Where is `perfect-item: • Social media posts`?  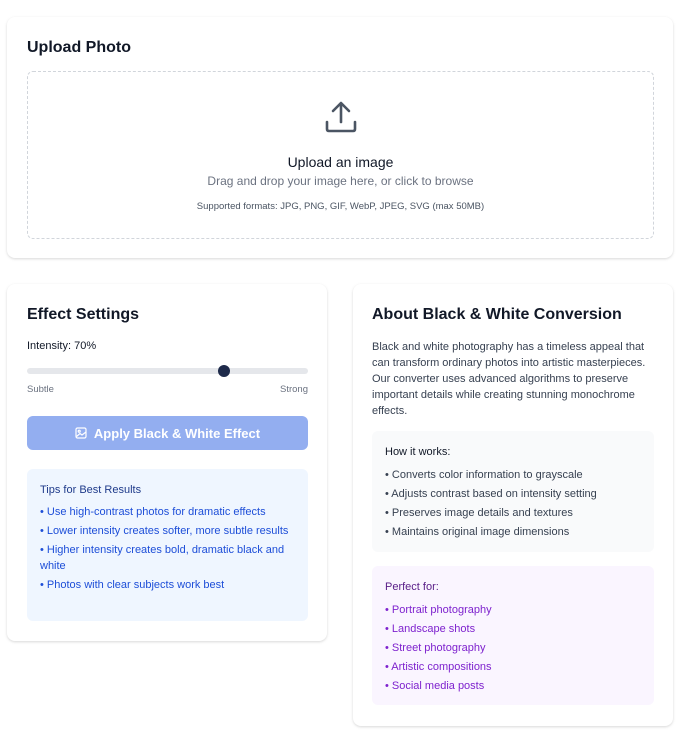 perfect-item: • Social media posts is located at coordinates (435, 686).